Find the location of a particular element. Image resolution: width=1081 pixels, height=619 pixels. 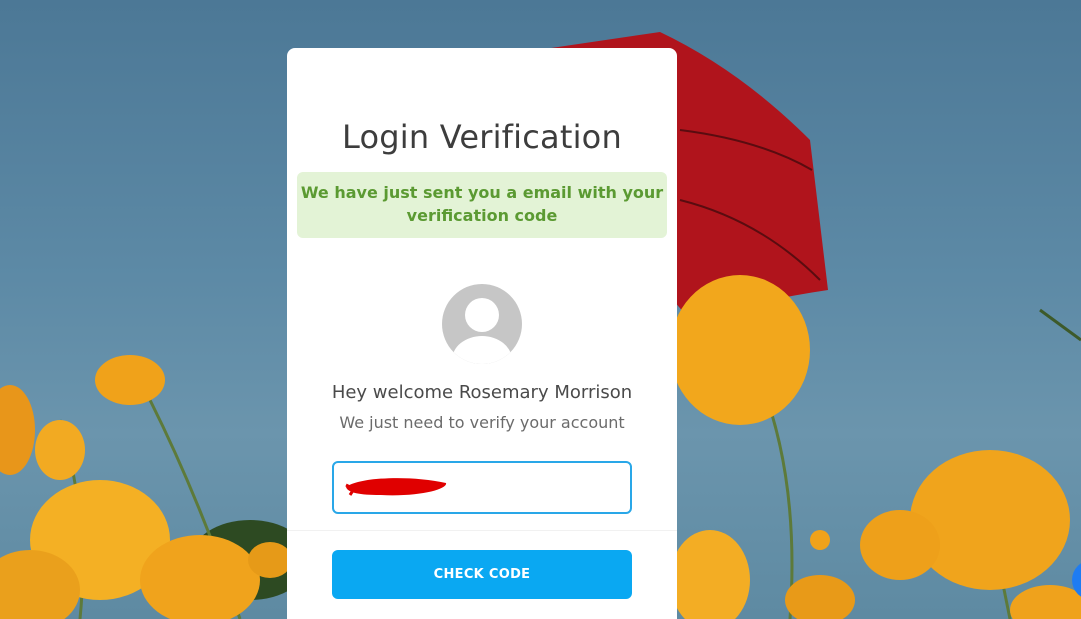

welcome-text: Hey welcome Rosemary Morrison is located at coordinates (482, 392).